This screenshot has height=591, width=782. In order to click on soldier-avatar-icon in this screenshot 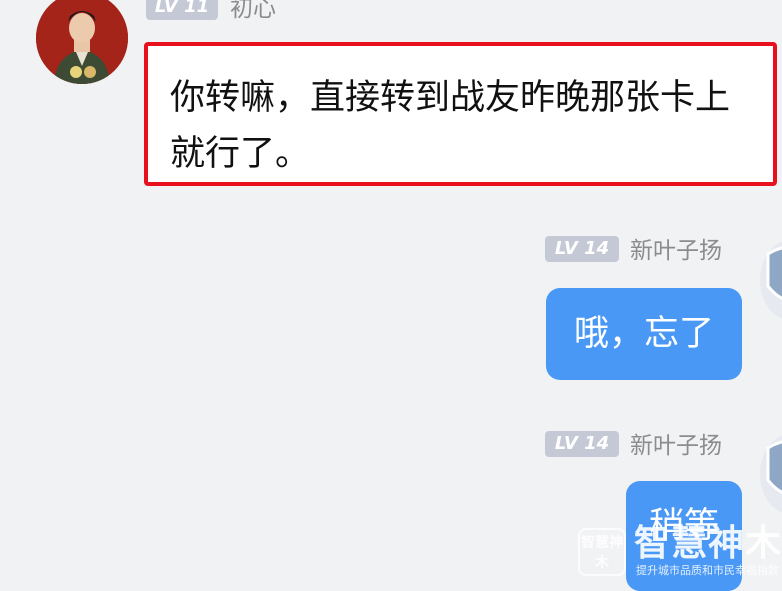, I will do `click(82, 42)`.